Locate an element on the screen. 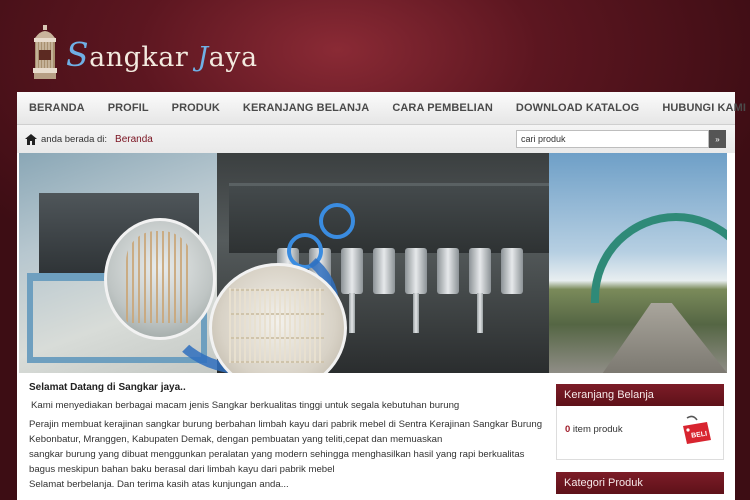  nav-hubungi-kami: HUBUNGI KAMI is located at coordinates (704, 108).